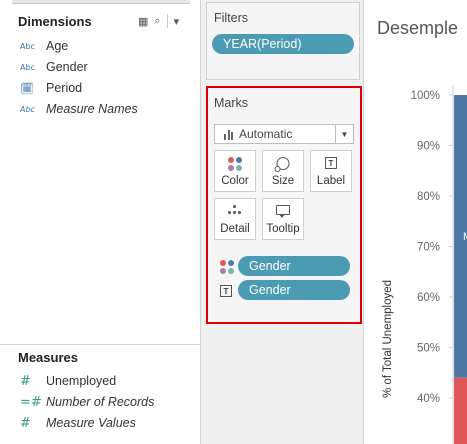 This screenshot has height=444, width=467. I want to click on bar-label: M, so click(465, 237).